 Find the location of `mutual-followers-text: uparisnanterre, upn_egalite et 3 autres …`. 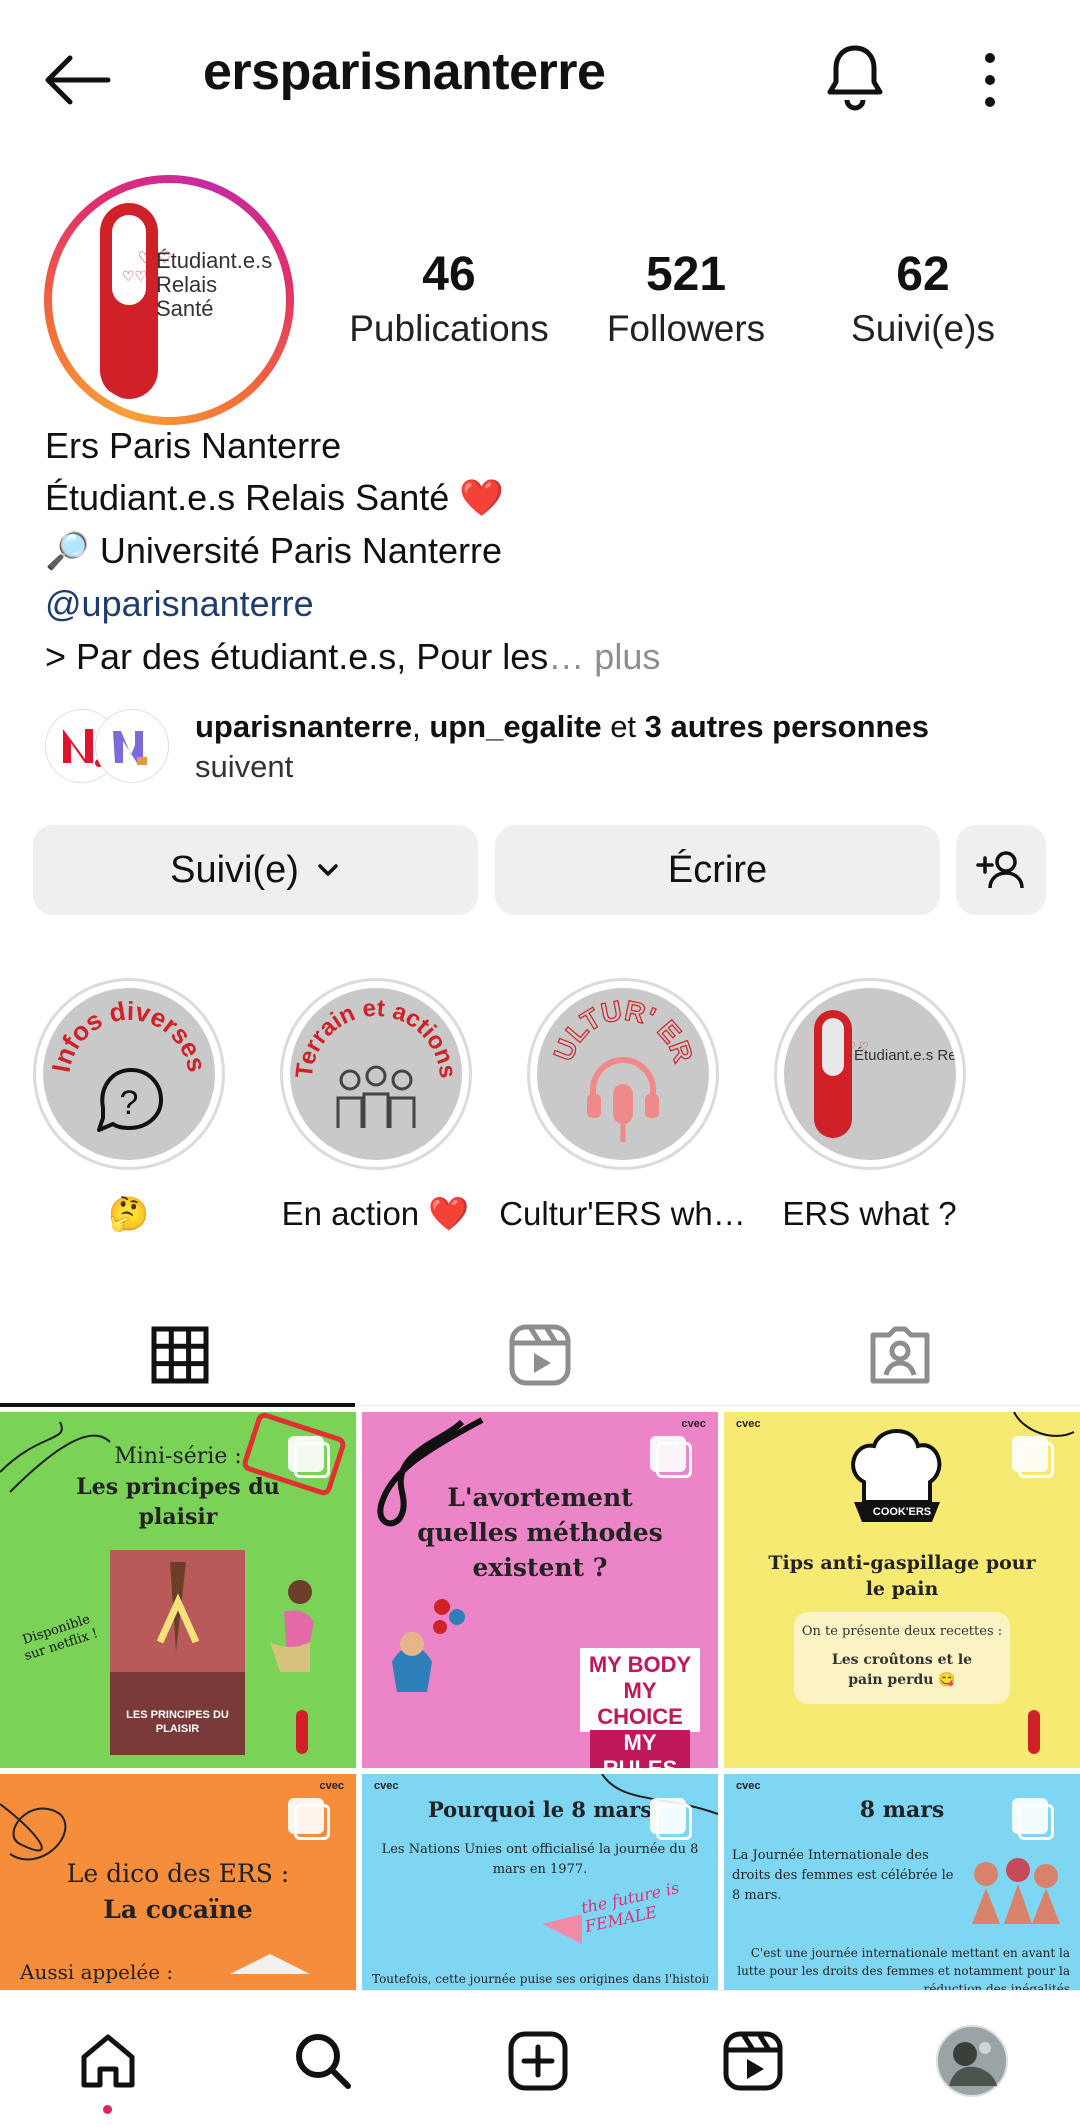

mutual-followers-text: uparisnanterre, upn_egalite et 3 autres … is located at coordinates (615, 747).